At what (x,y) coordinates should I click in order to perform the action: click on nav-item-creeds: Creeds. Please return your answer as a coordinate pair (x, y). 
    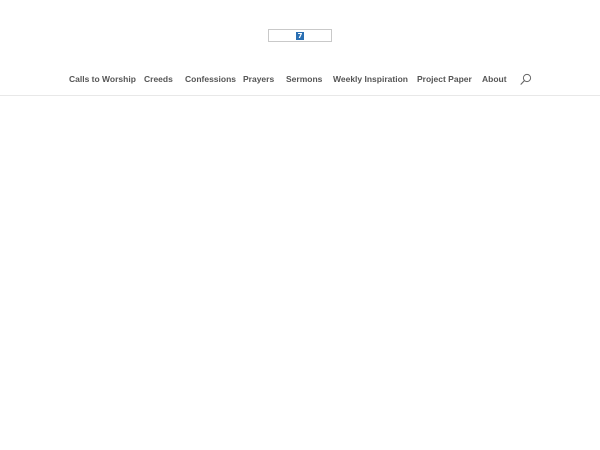
    Looking at the image, I should click on (158, 79).